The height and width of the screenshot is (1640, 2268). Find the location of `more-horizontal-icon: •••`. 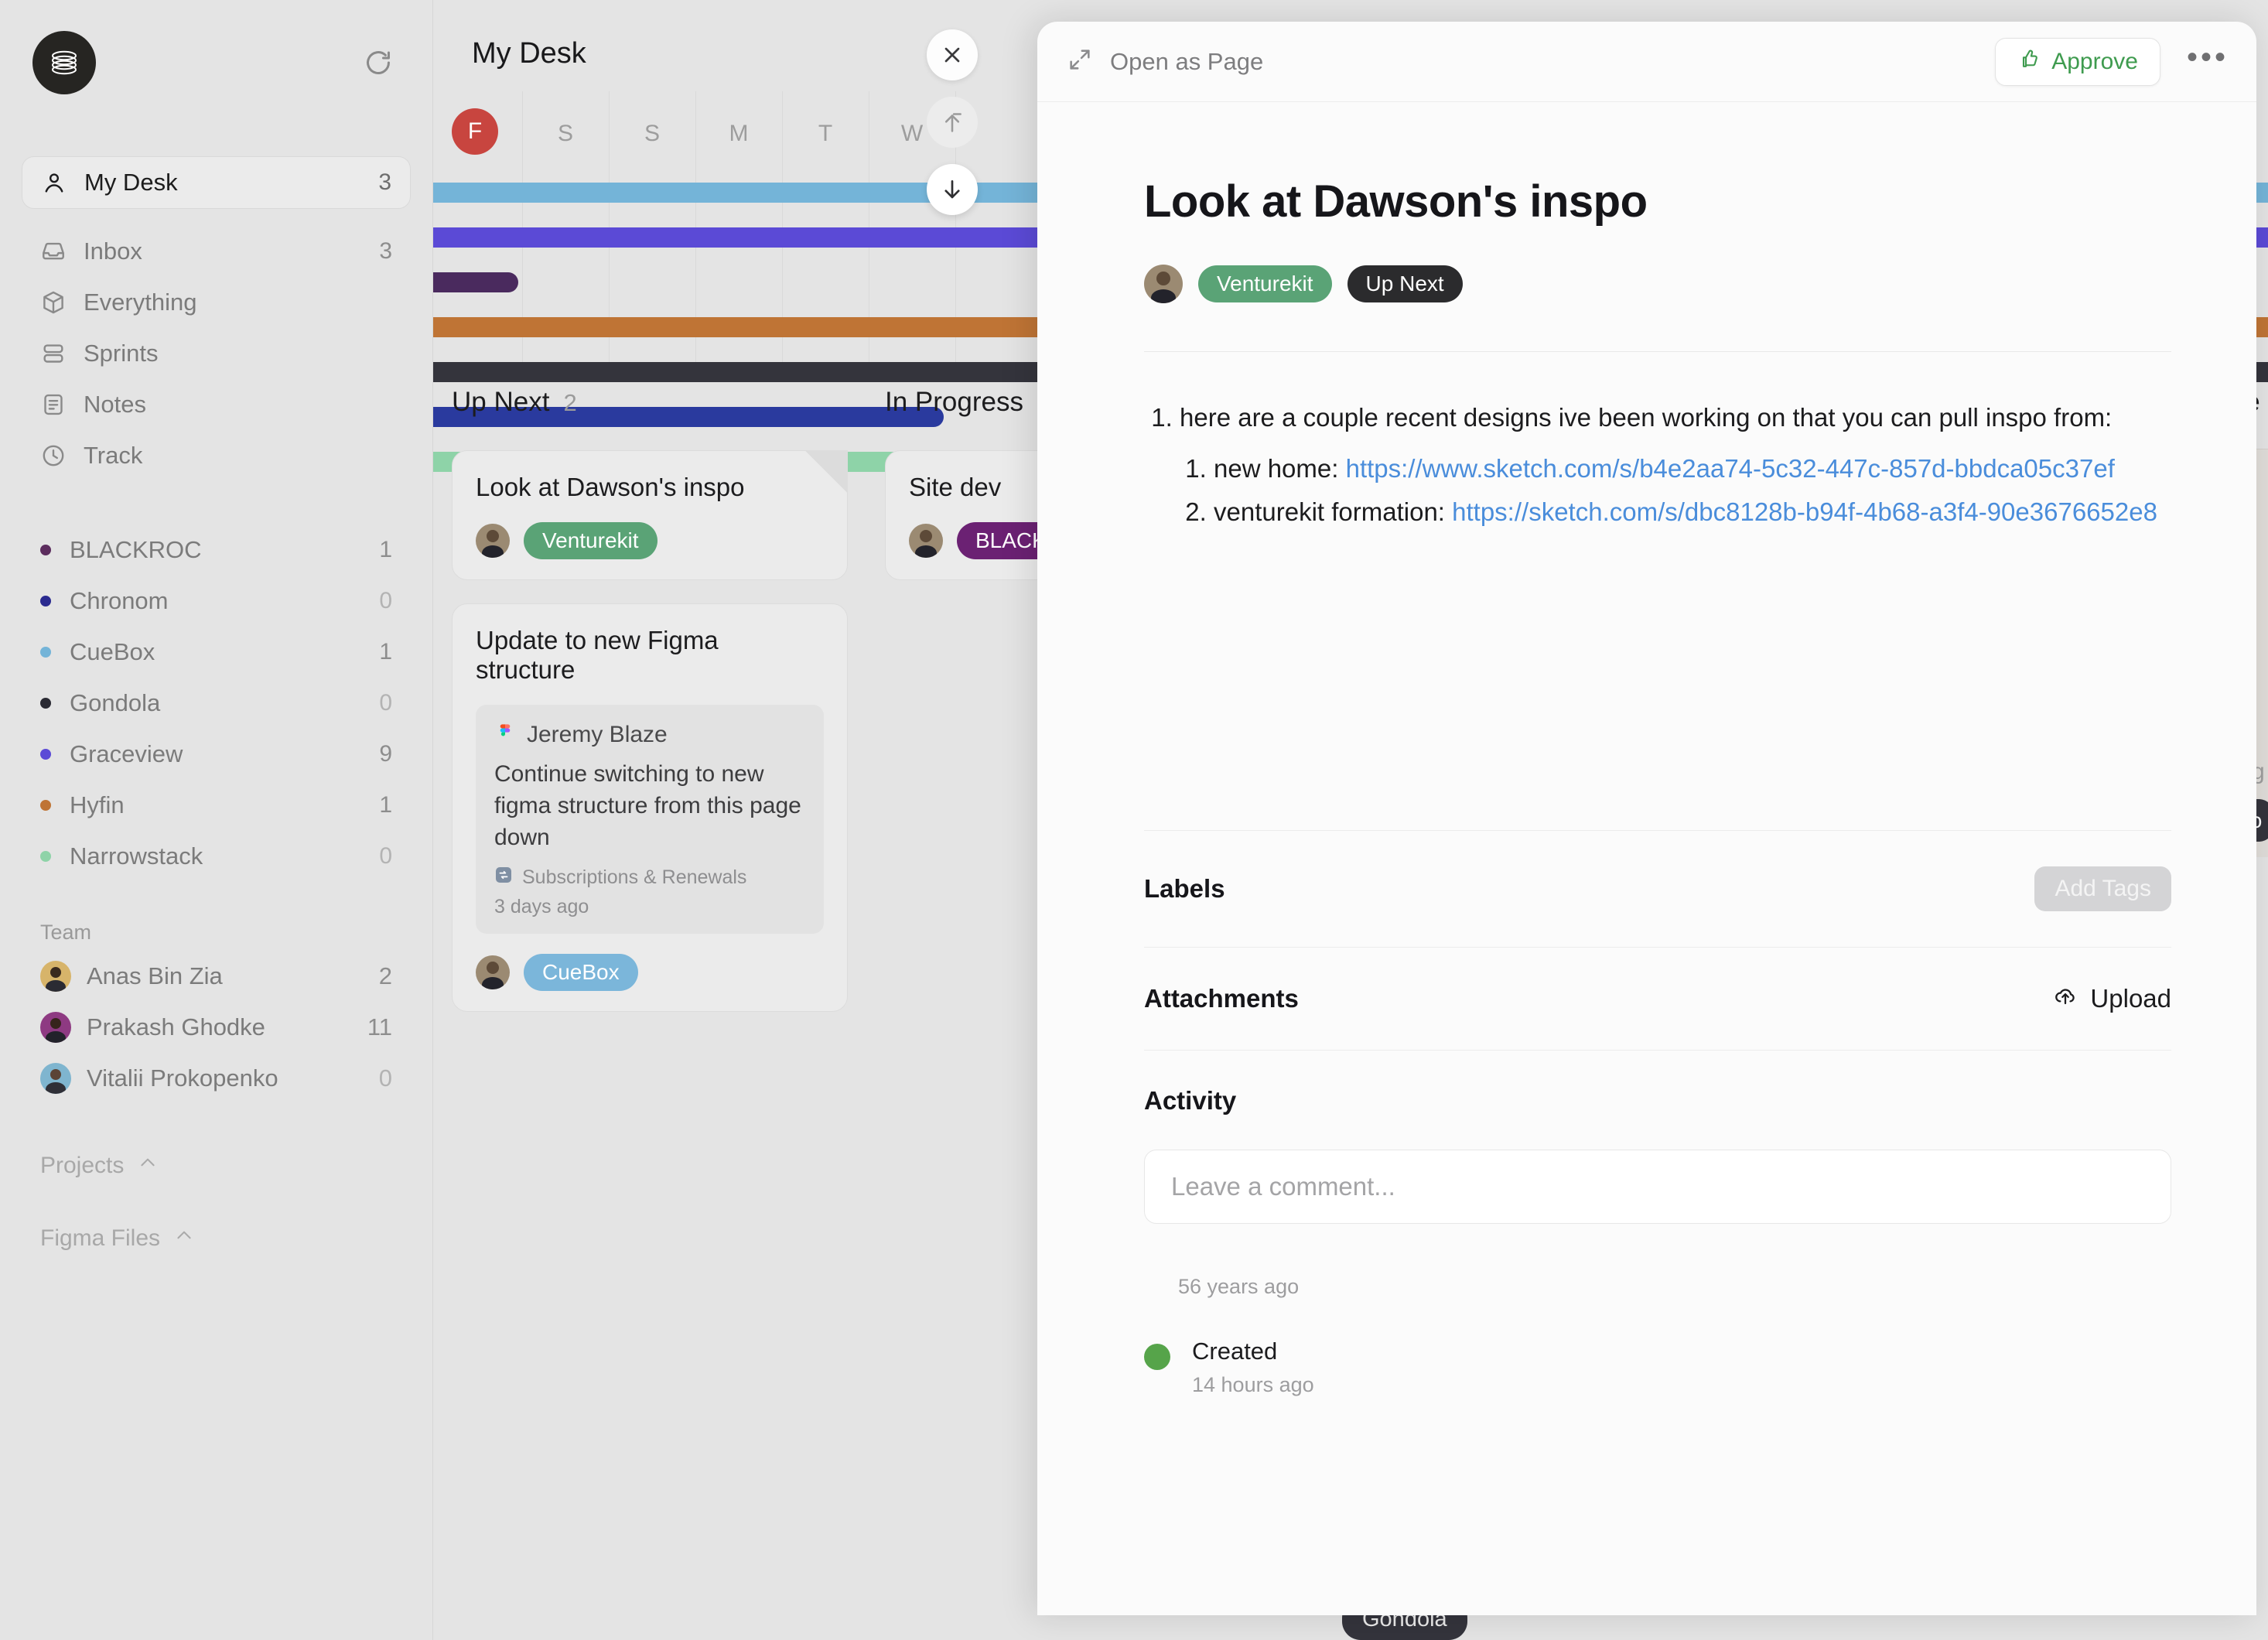

more-horizontal-icon: ••• is located at coordinates (2208, 62).